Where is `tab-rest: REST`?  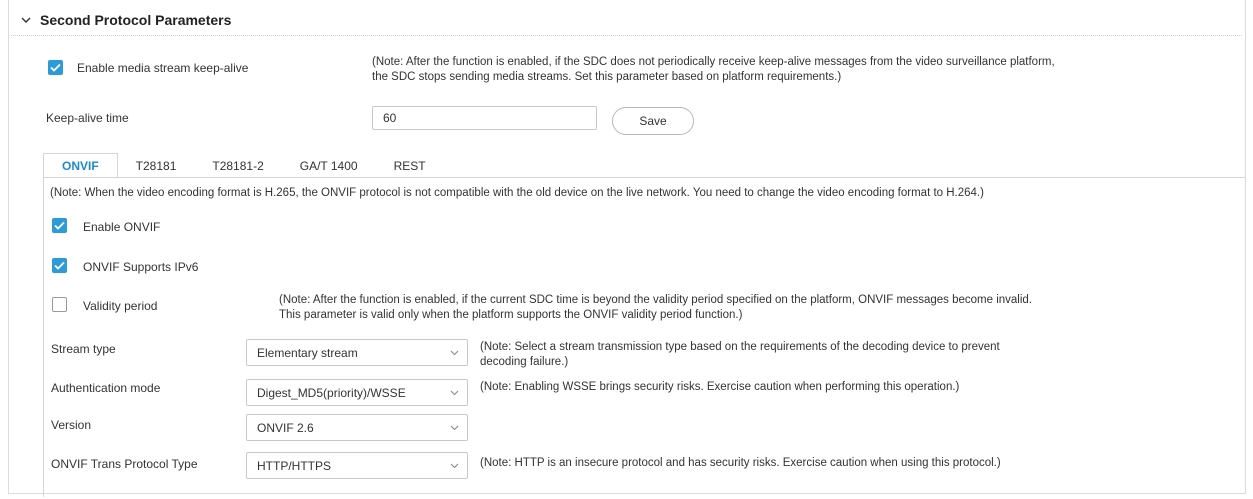 tab-rest: REST is located at coordinates (410, 165).